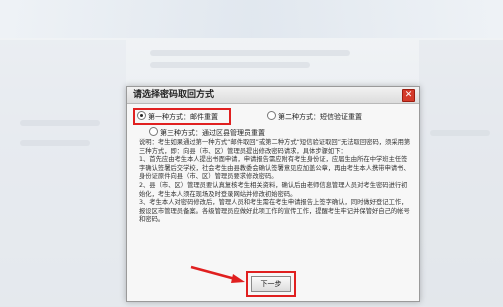 The image size is (503, 307). What do you see at coordinates (217, 274) in the screenshot?
I see `arrow-annotation-icon` at bounding box center [217, 274].